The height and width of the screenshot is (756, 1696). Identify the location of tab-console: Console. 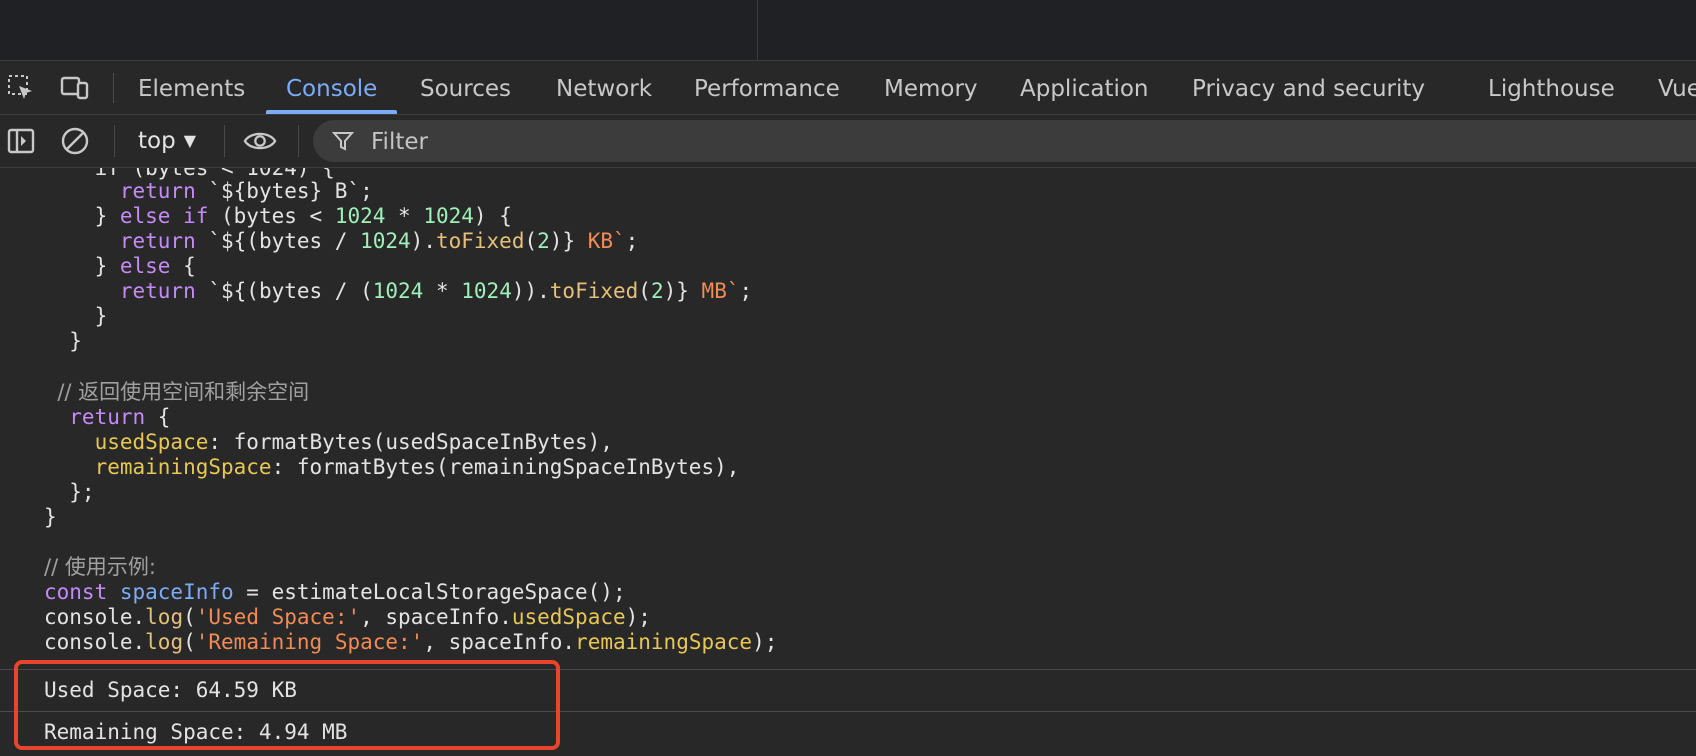
(331, 87).